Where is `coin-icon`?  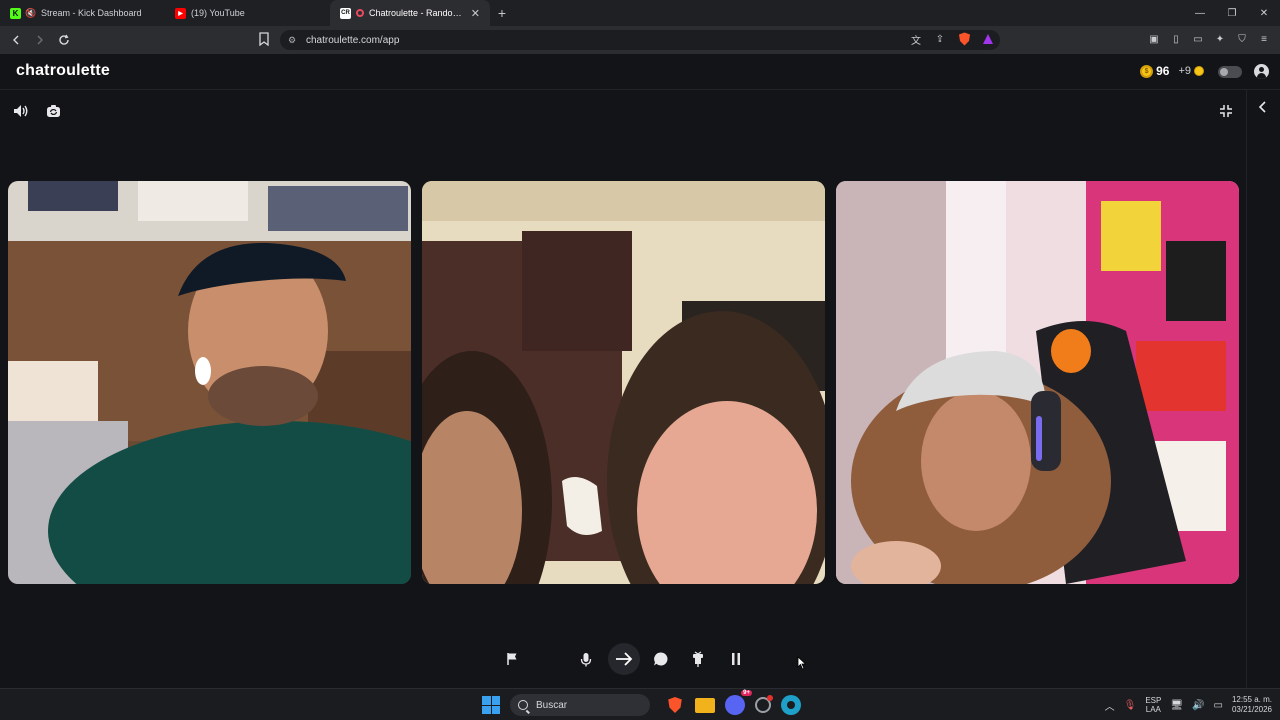 coin-icon is located at coordinates (1199, 71).